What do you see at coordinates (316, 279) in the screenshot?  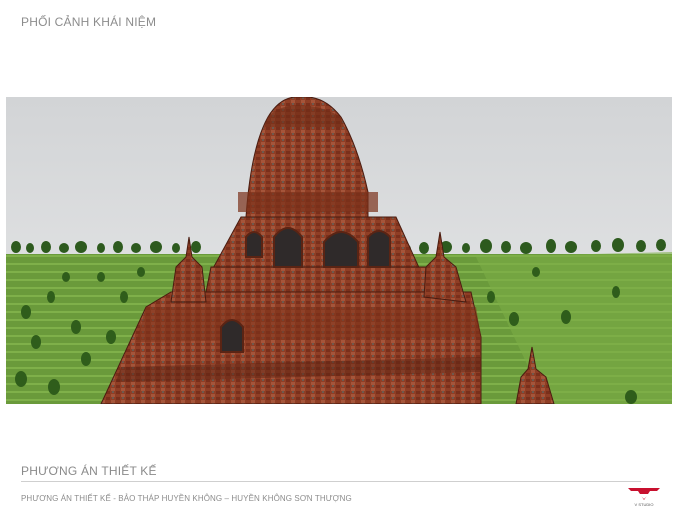 I see `middle-tier` at bounding box center [316, 279].